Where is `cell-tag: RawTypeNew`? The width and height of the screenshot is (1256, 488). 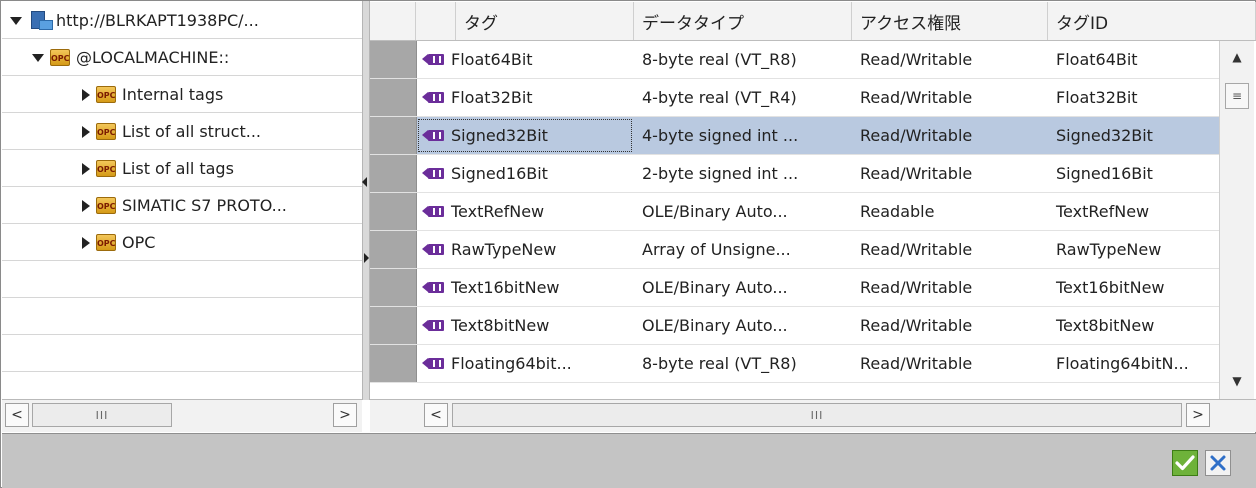 cell-tag: RawTypeNew is located at coordinates (525, 249).